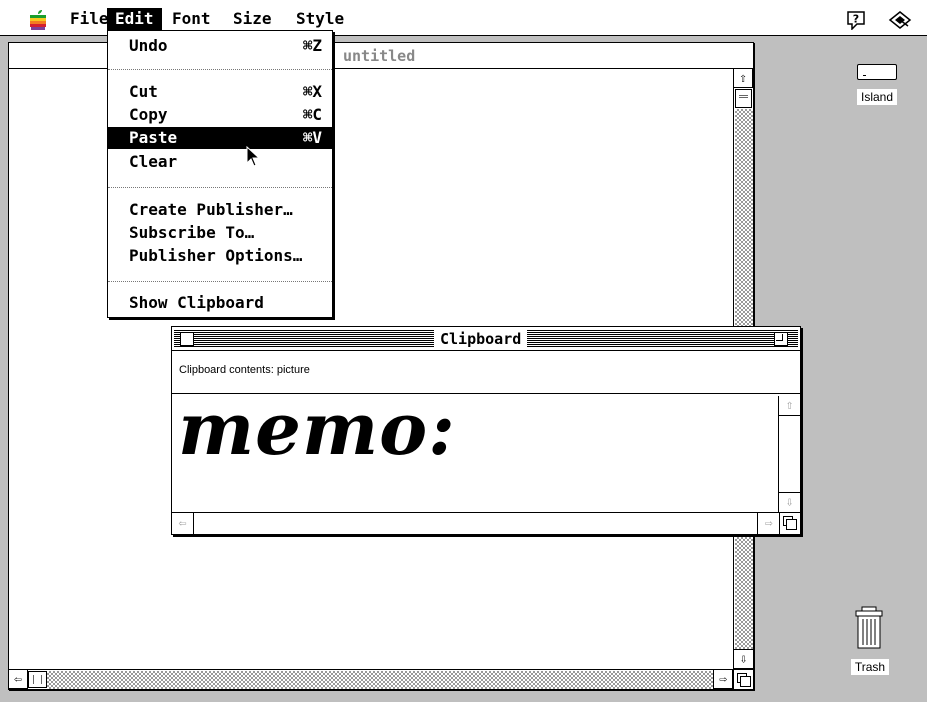 The height and width of the screenshot is (702, 927). Describe the element at coordinates (18, 679) in the screenshot. I see `scroll-left-arrow-icon: ⇦` at that location.